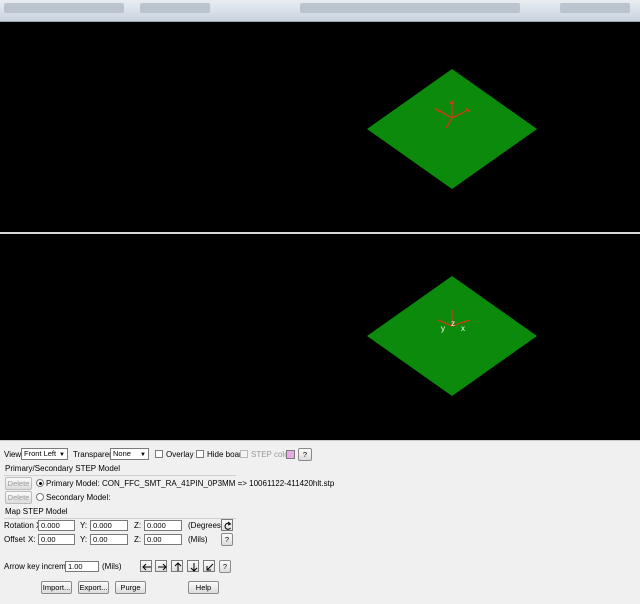 This screenshot has height=604, width=640. Describe the element at coordinates (443, 328) in the screenshot. I see `axis-label-y: y` at that location.